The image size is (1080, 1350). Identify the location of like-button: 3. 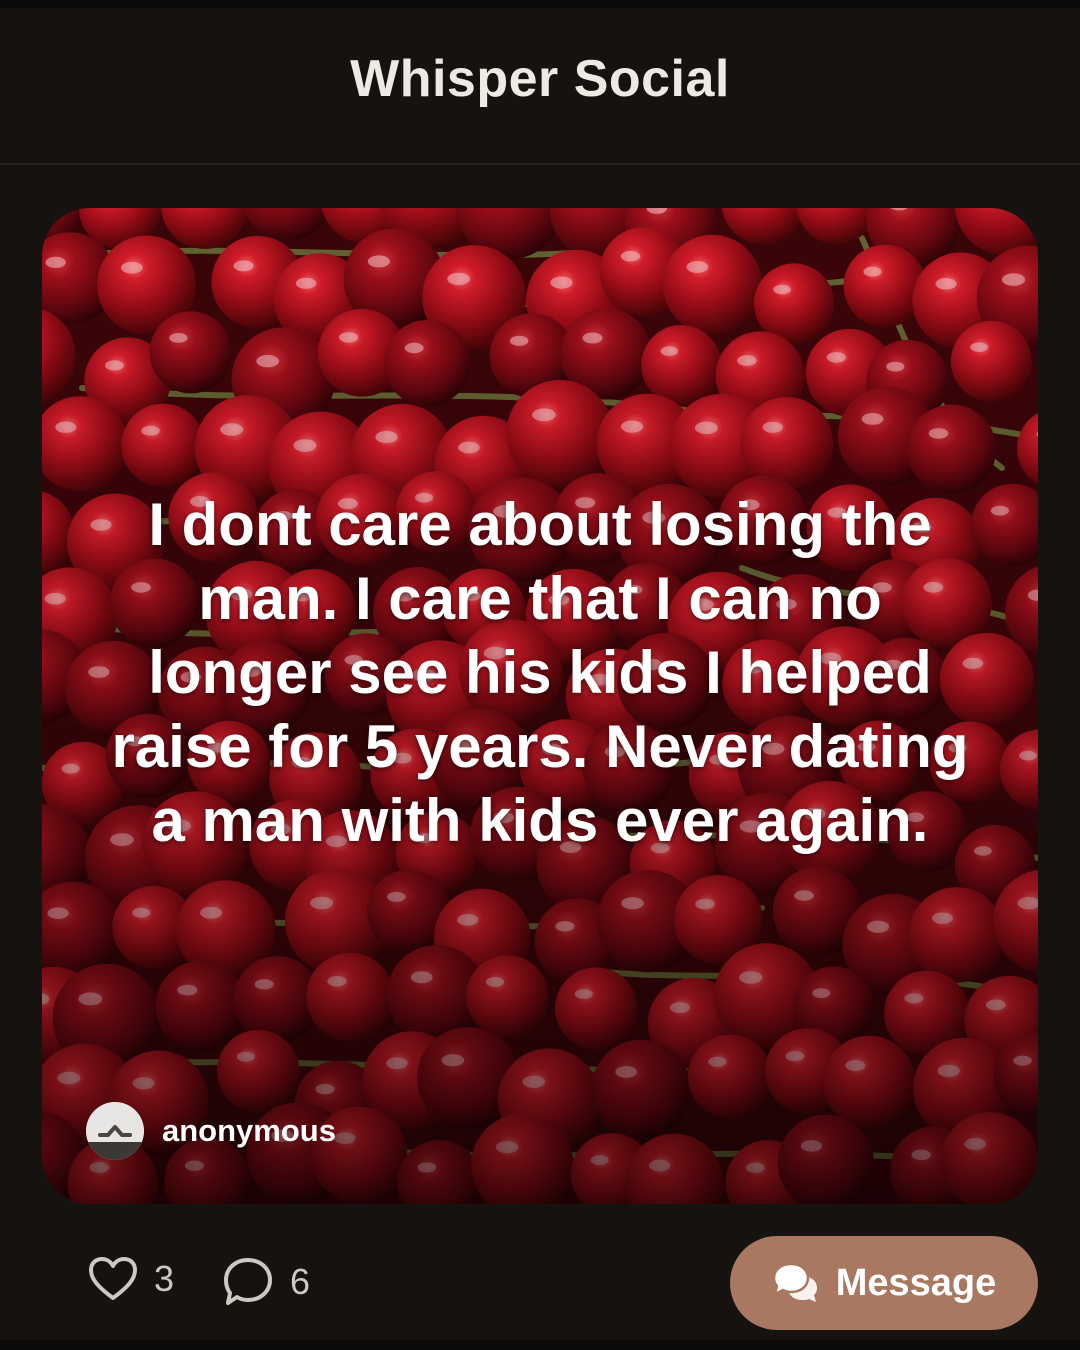
(131, 1279).